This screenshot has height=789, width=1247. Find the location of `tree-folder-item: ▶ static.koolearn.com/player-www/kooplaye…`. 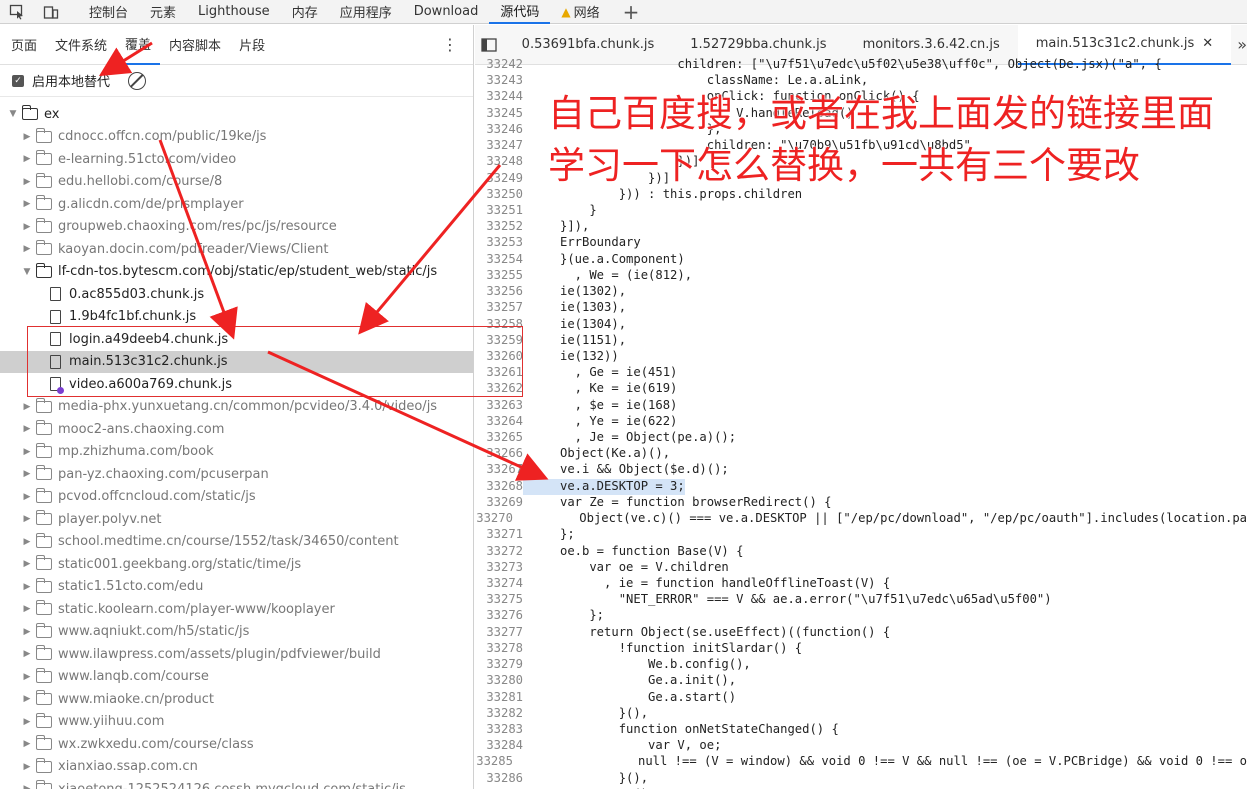

tree-folder-item: ▶ static.koolearn.com/player-www/kooplaye… is located at coordinates (236, 609).